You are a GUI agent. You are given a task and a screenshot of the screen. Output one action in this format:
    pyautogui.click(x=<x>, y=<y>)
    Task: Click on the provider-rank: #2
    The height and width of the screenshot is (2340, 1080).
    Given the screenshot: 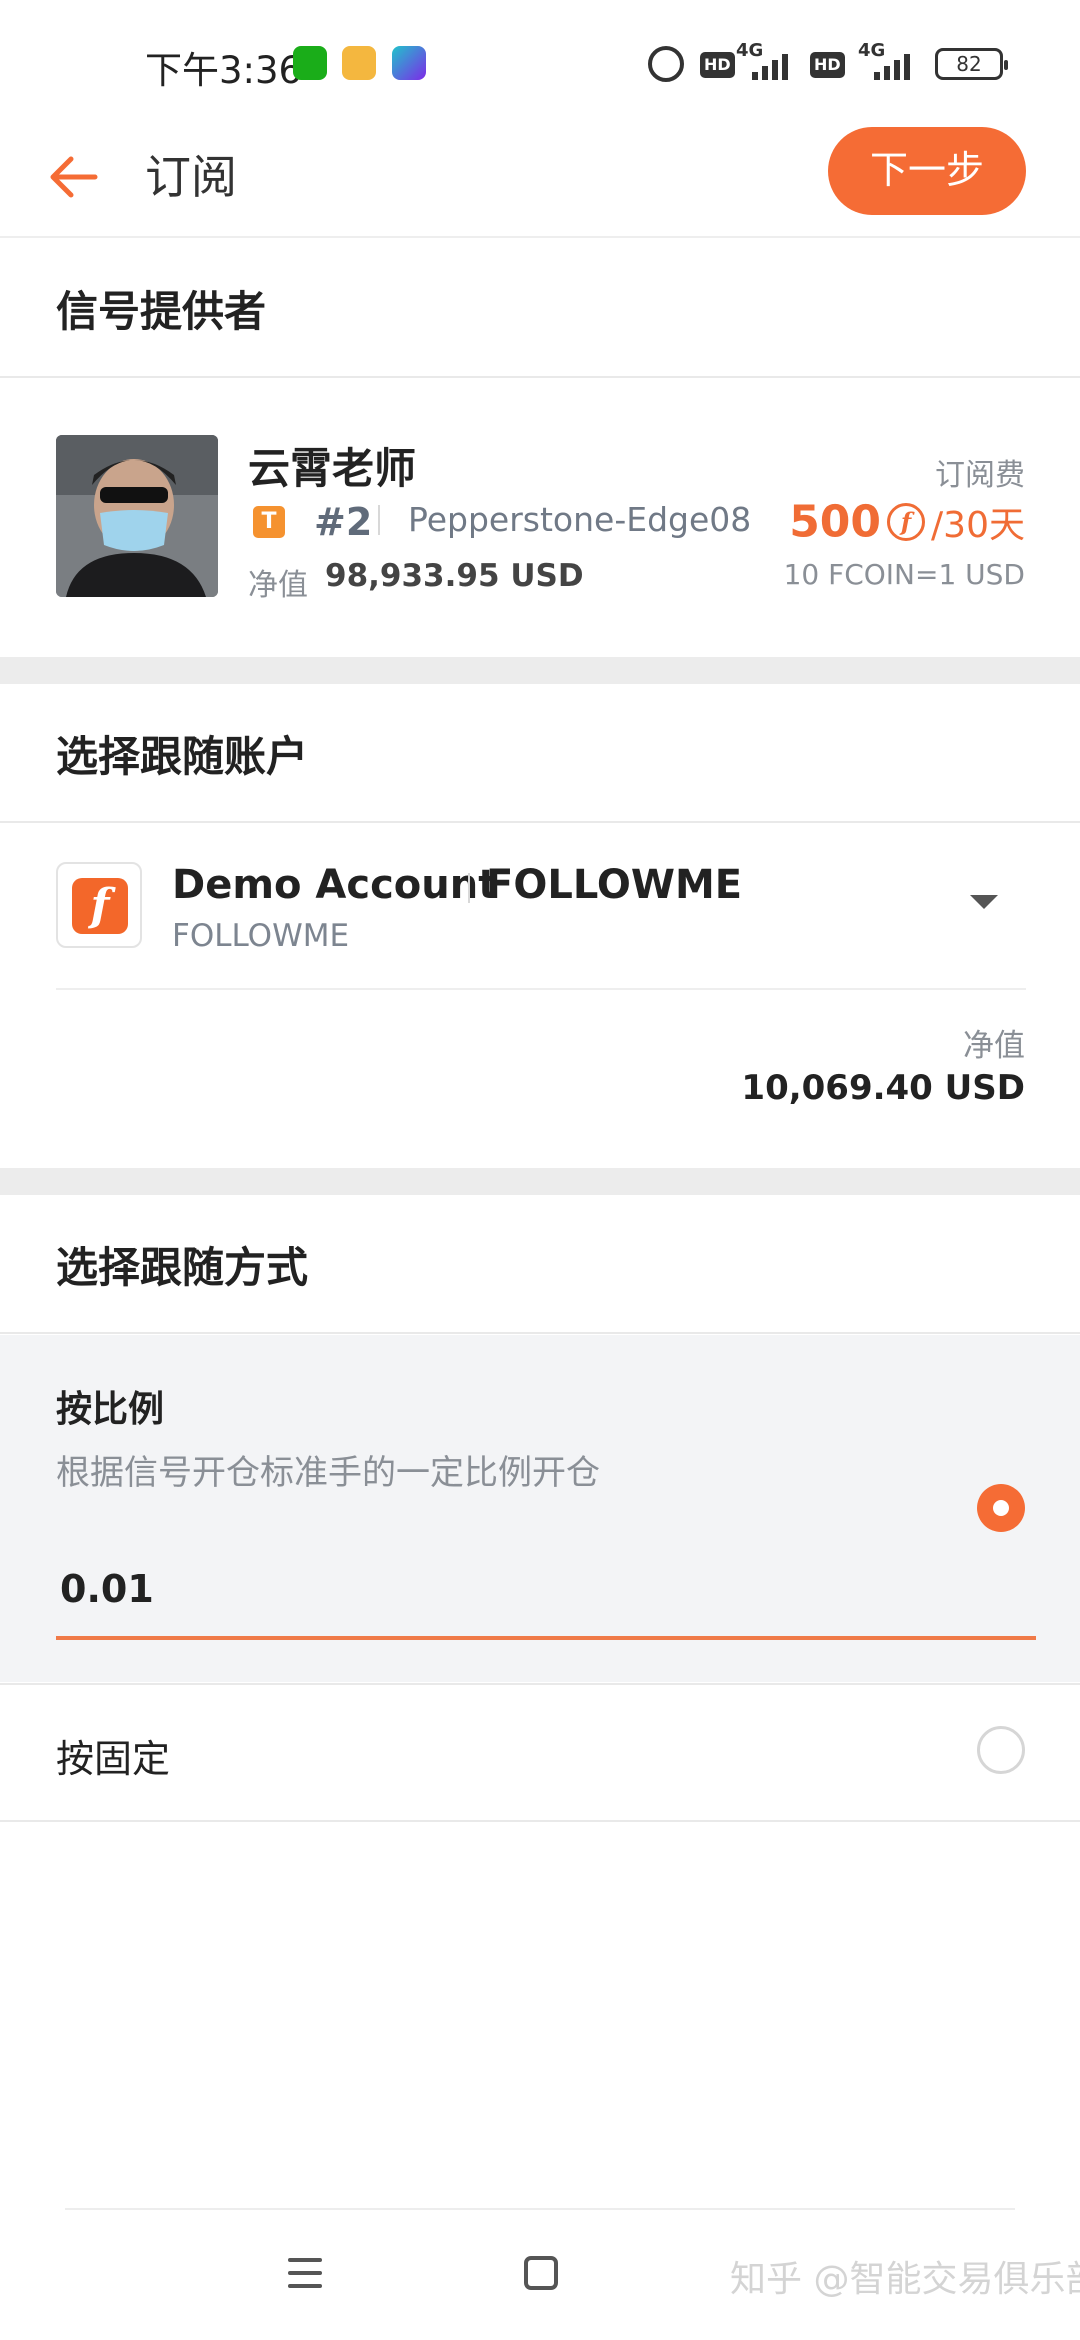 What is the action you would take?
    pyautogui.click(x=343, y=522)
    